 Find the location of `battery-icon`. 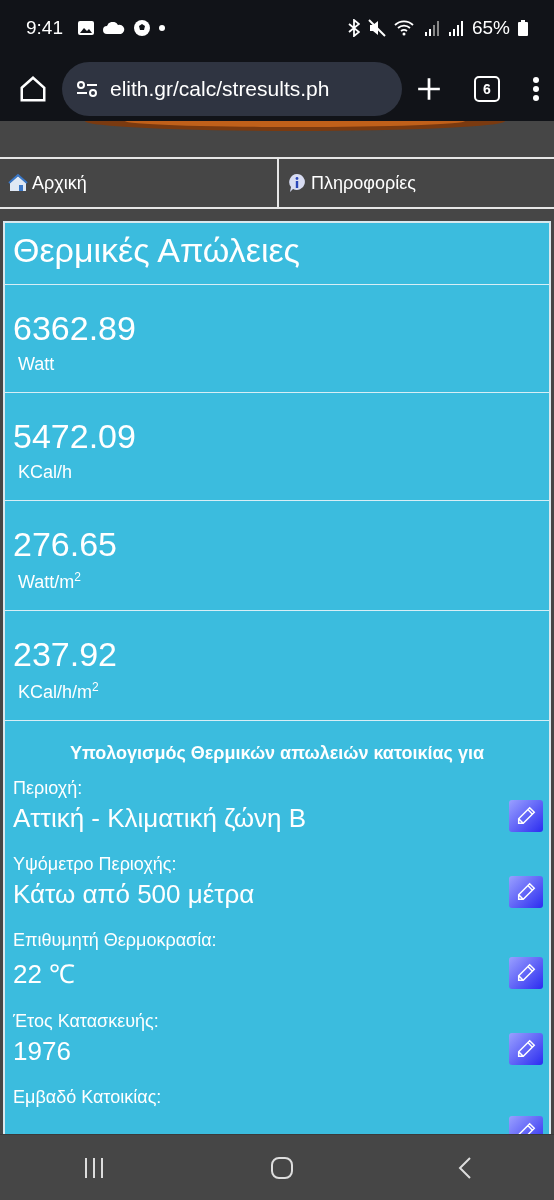

battery-icon is located at coordinates (523, 28).